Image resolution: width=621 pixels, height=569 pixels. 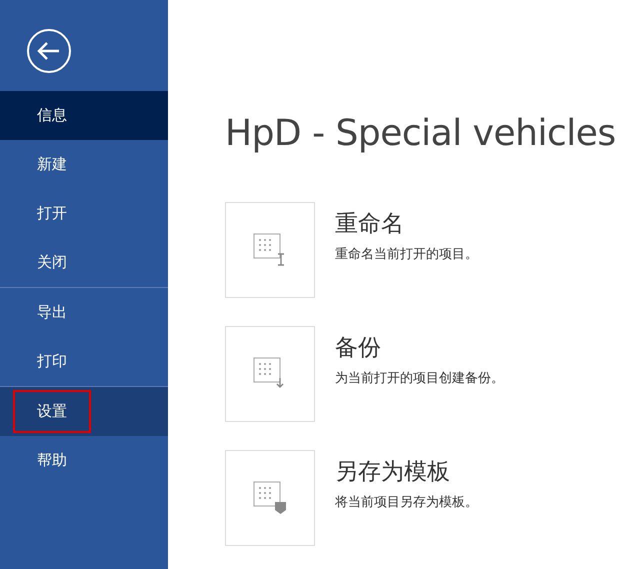 What do you see at coordinates (84, 312) in the screenshot?
I see `sidebar-item: 导出` at bounding box center [84, 312].